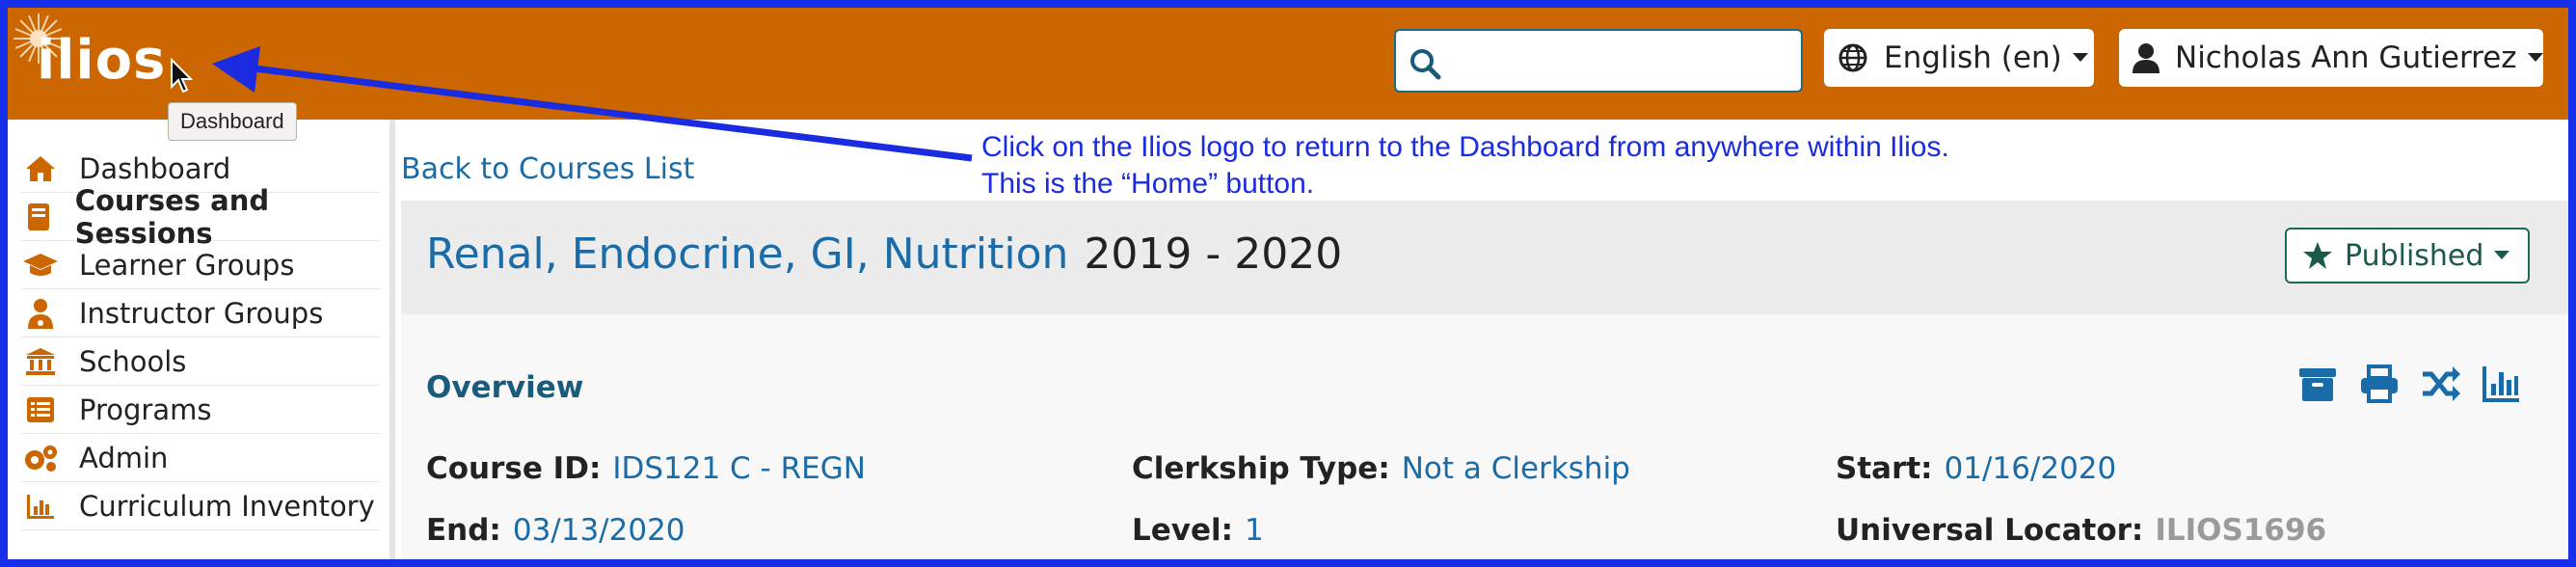 The image size is (2576, 567). What do you see at coordinates (38, 216) in the screenshot?
I see `book-icon` at bounding box center [38, 216].